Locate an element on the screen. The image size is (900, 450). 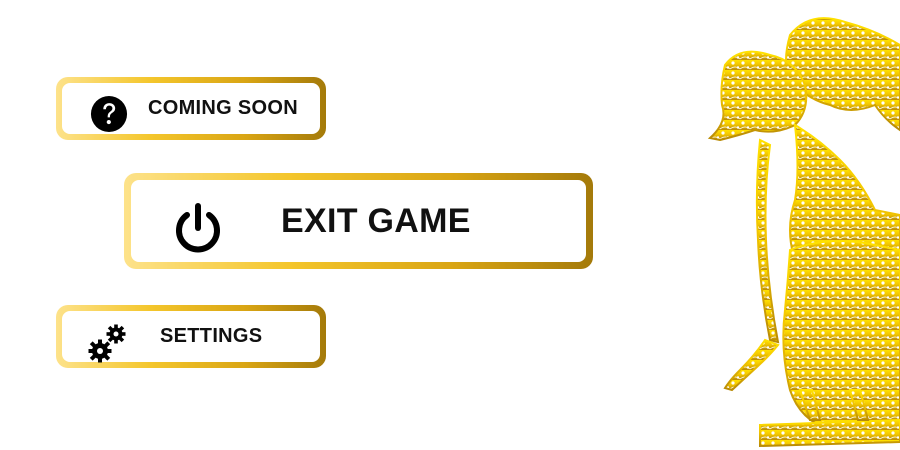
settings-button-face: SETTINGS is located at coordinates (191, 337).